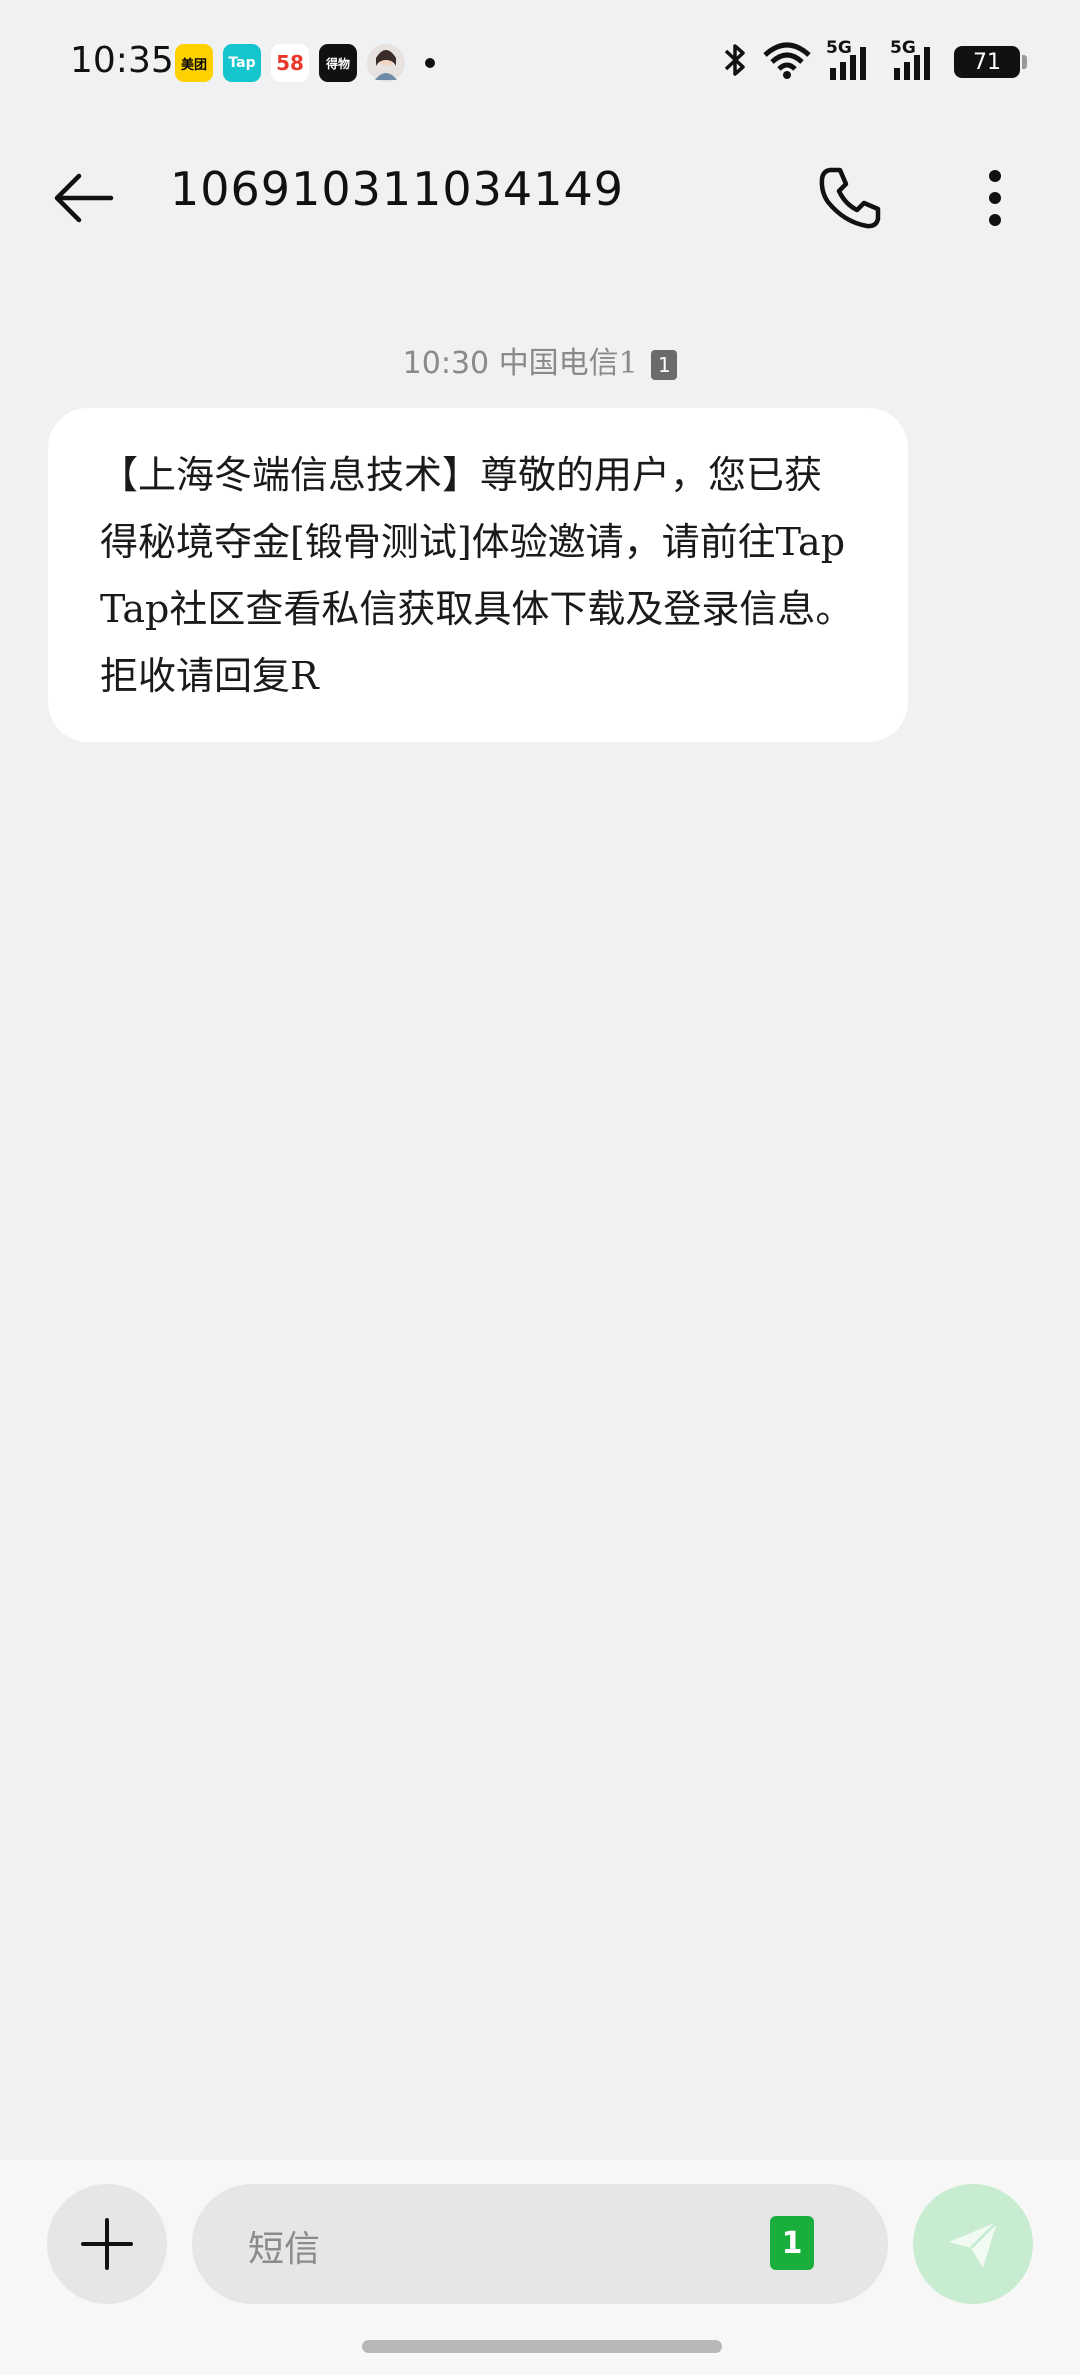  I want to click on status-bar: 10:35 美团 Tap 58 得物 5G 5G 71, so click(540, 65).